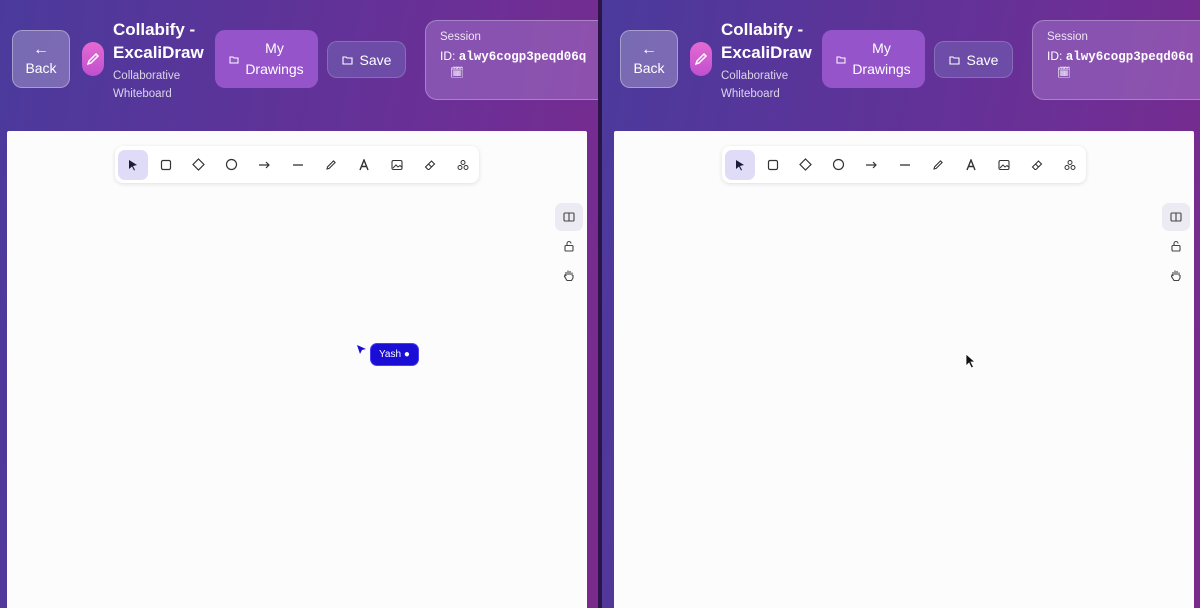 This screenshot has height=608, width=1200. Describe the element at coordinates (363, 353) in the screenshot. I see `remote-cursor-icon` at that location.